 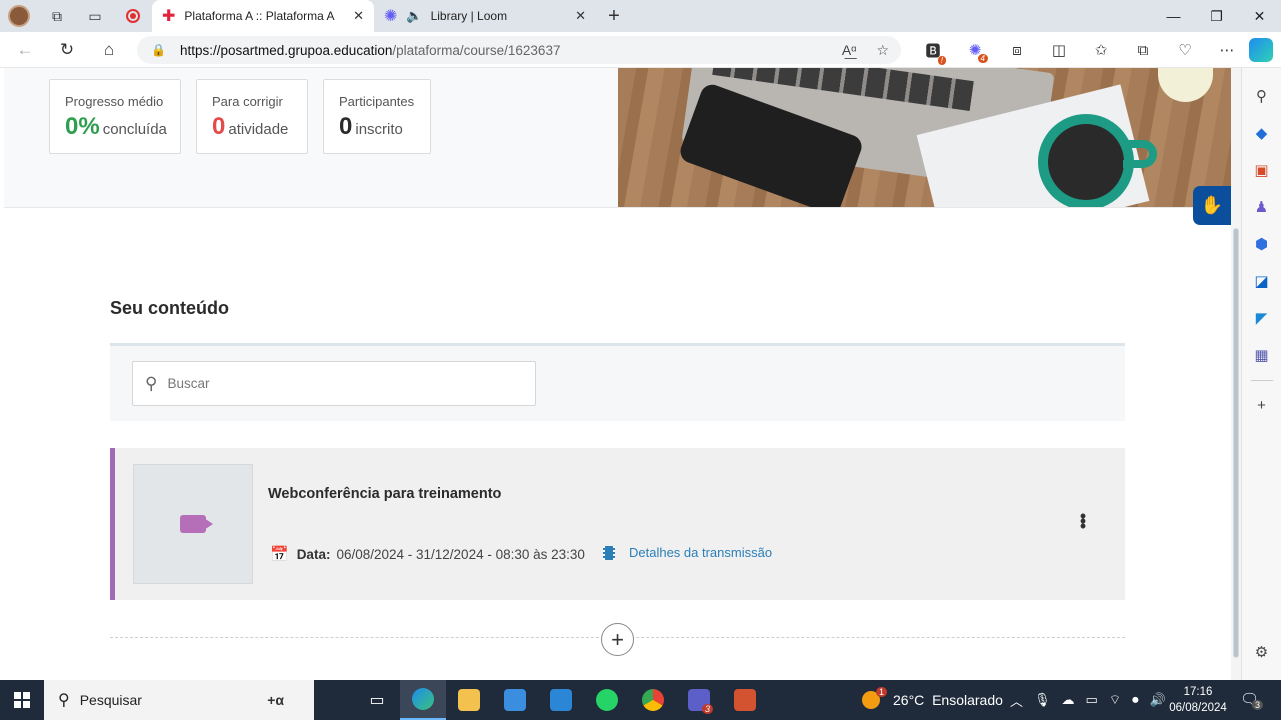 What do you see at coordinates (67, 50) in the screenshot?
I see `refresh-icon: ↻` at bounding box center [67, 50].